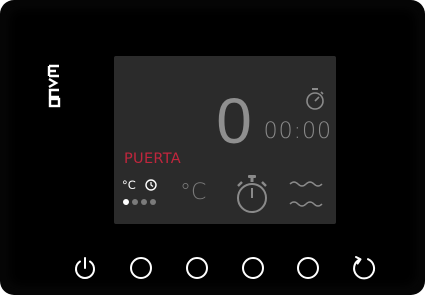  I want to click on refresh-button, so click(364, 268).